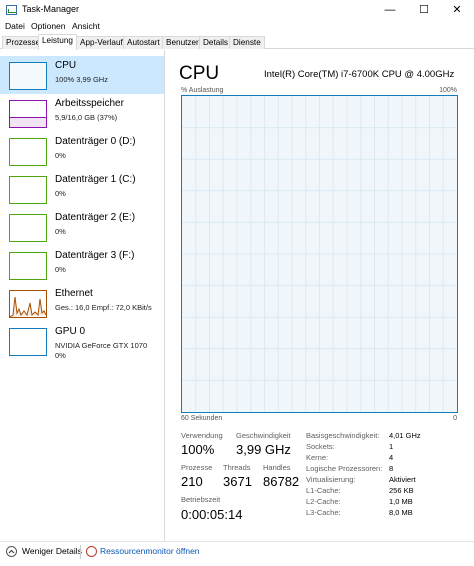 The height and width of the screenshot is (566, 474). I want to click on uptime-value: 0:00:05:14, so click(212, 514).